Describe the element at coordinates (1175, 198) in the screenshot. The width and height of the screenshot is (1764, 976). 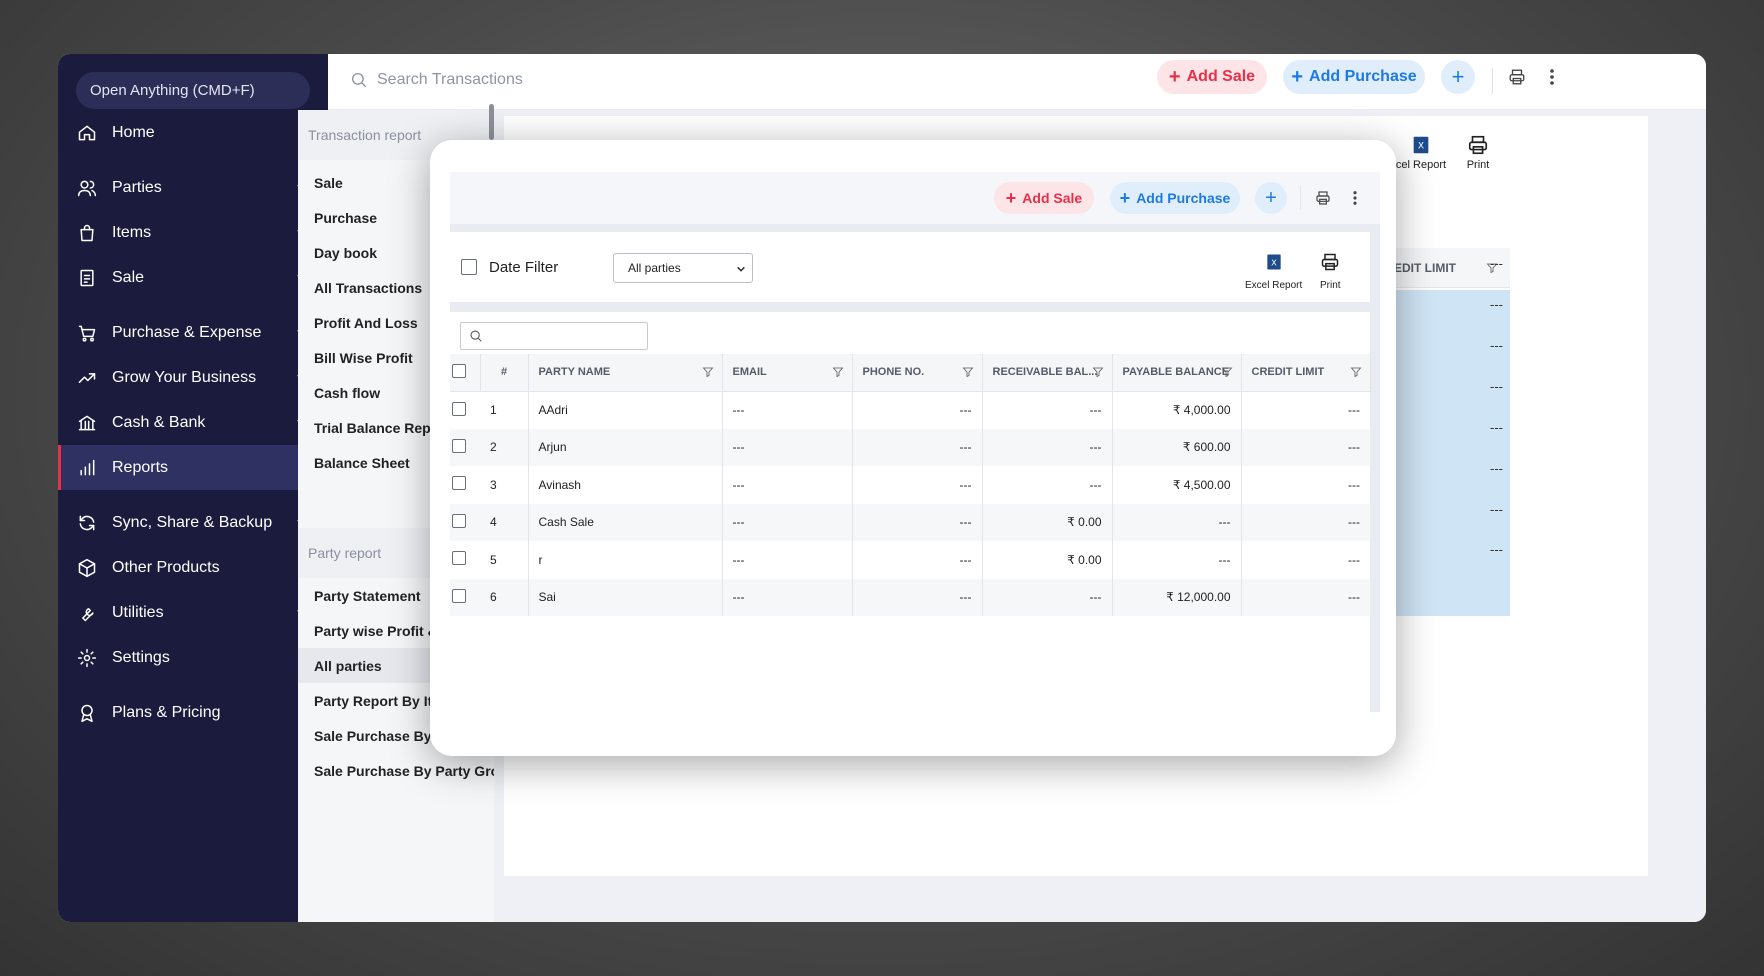
I see `modal-add-purchase-button: + Add Purchase` at that location.